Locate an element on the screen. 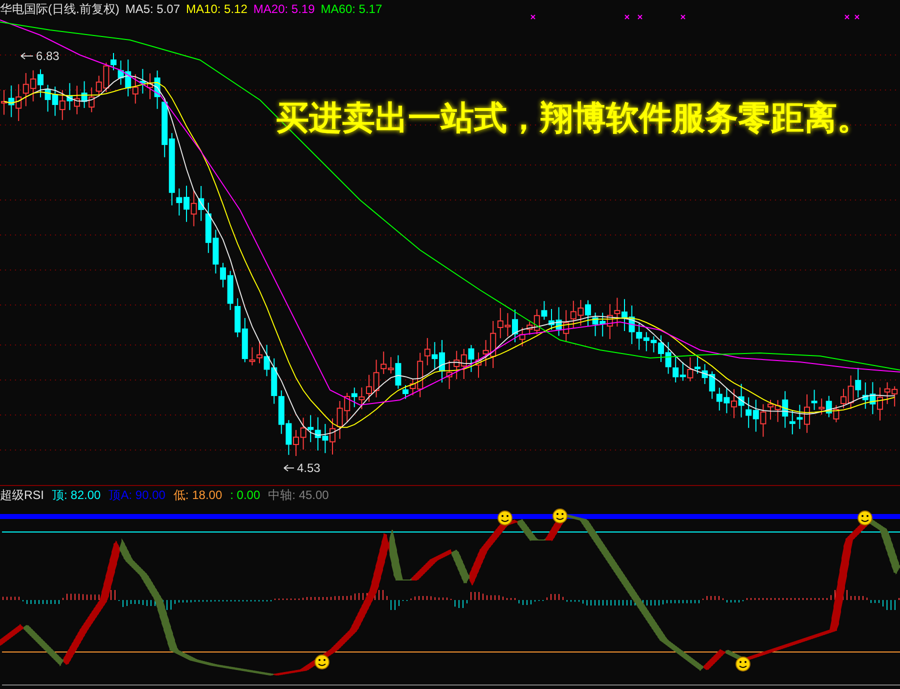 The width and height of the screenshot is (900, 689). banner-slogan: 买进卖出一站式，翔博软件服务零距离。 is located at coordinates (573, 118).